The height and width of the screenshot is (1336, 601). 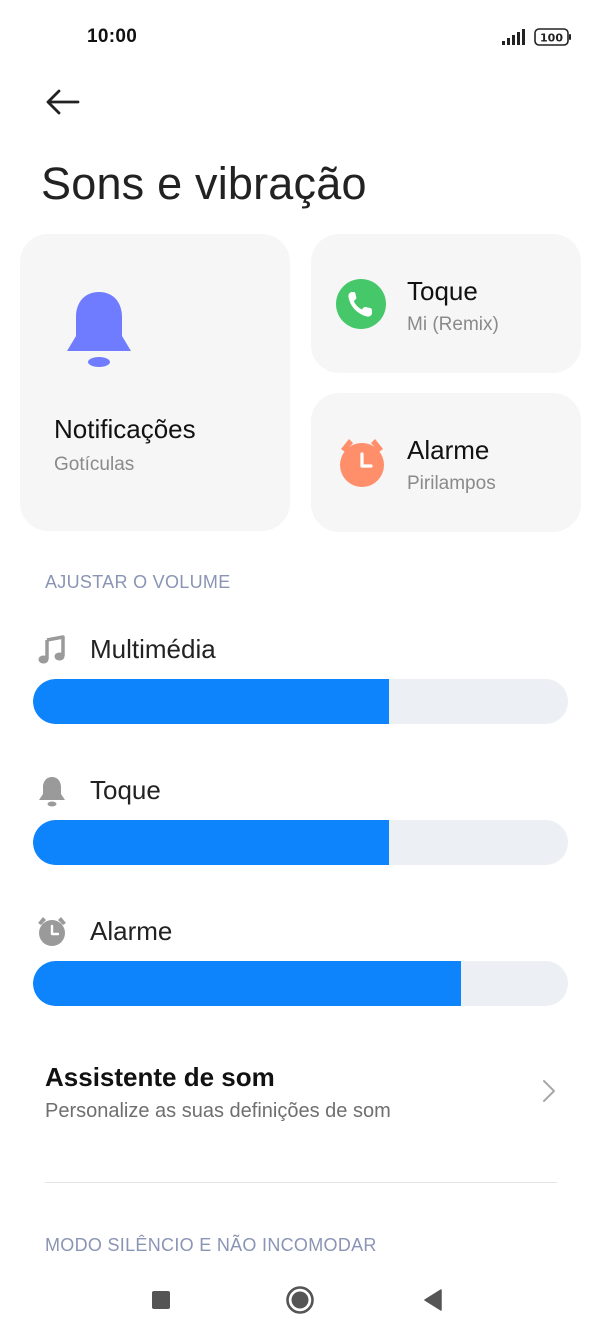 I want to click on volume-alarm-label: Alarme, so click(x=131, y=931).